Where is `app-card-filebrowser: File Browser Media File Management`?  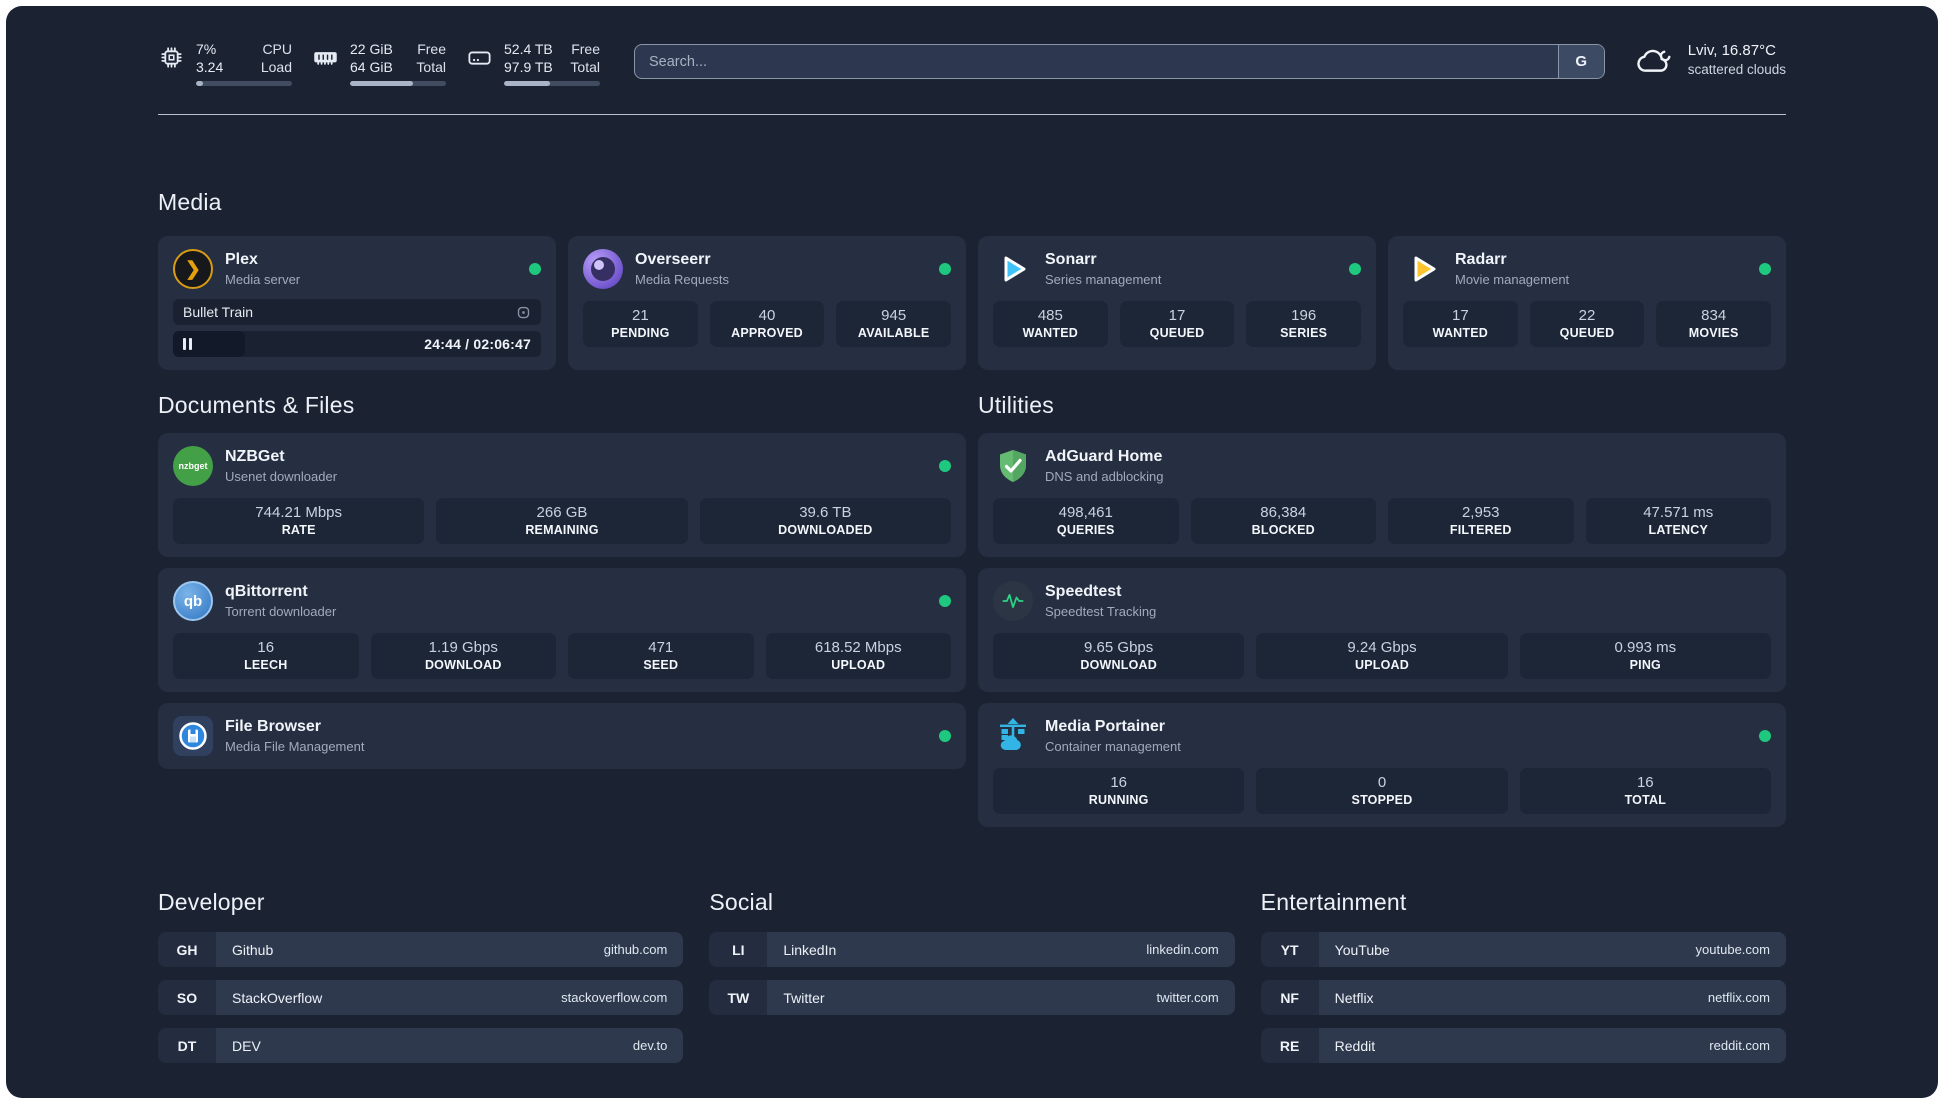 app-card-filebrowser: File Browser Media File Management is located at coordinates (562, 736).